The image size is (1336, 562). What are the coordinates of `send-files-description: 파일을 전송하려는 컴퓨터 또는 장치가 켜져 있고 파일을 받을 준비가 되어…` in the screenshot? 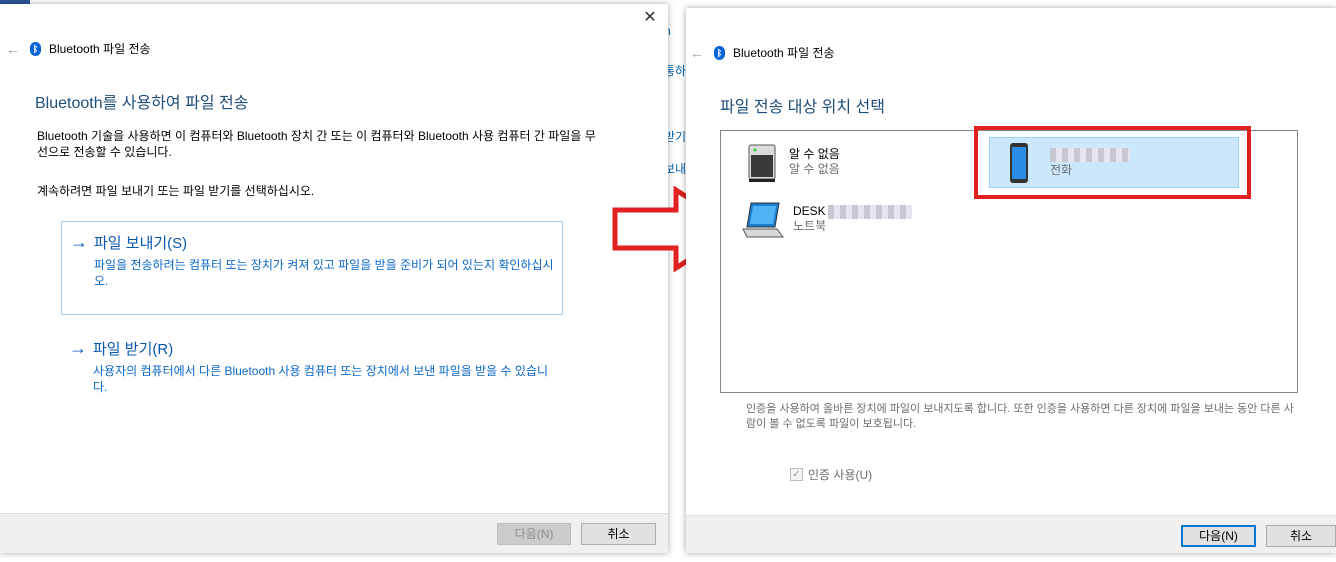 It's located at (324, 273).